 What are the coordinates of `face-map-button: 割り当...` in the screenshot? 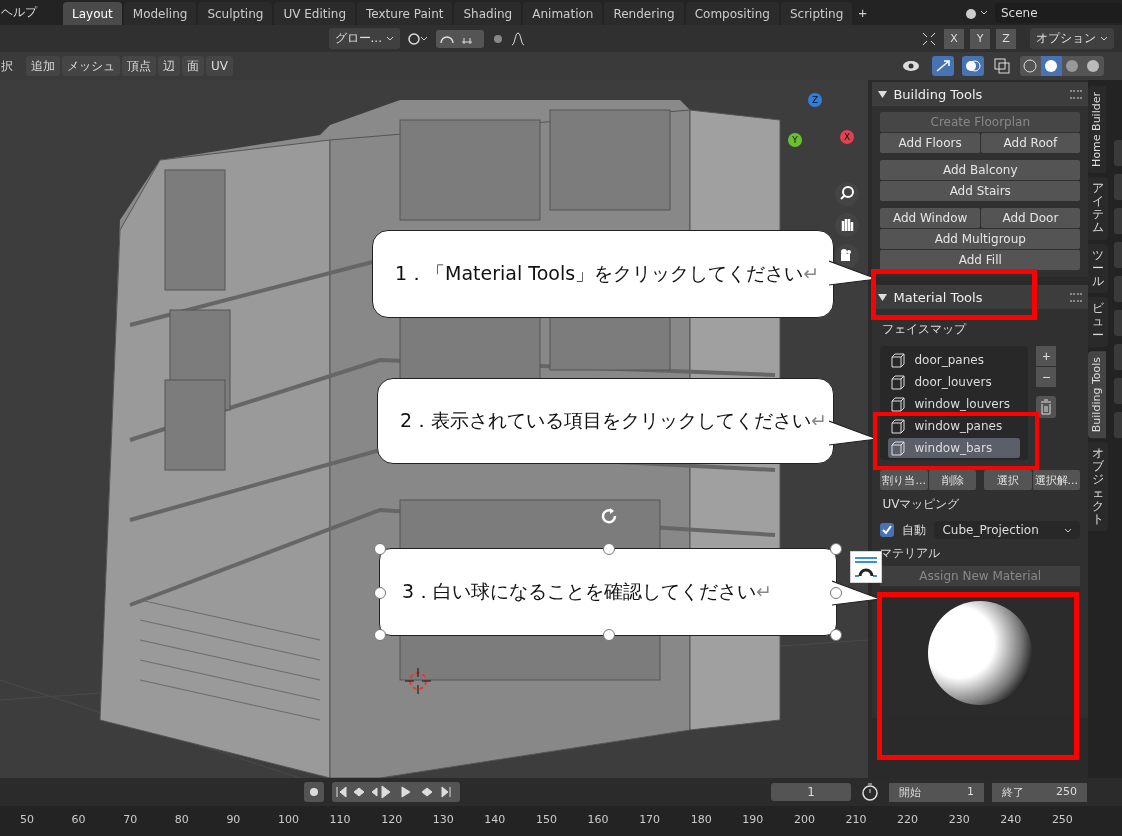 It's located at (904, 480).